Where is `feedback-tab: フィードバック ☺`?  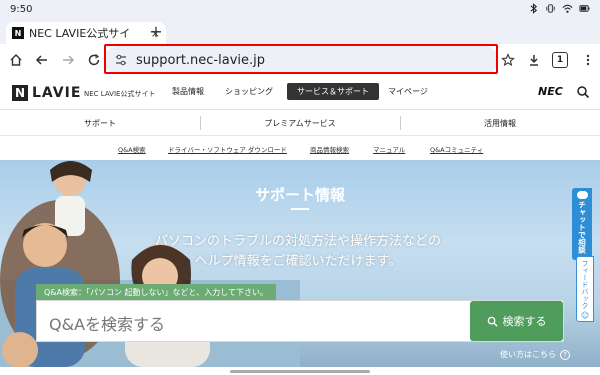
feedback-tab: フィードバック ☺ is located at coordinates (585, 289).